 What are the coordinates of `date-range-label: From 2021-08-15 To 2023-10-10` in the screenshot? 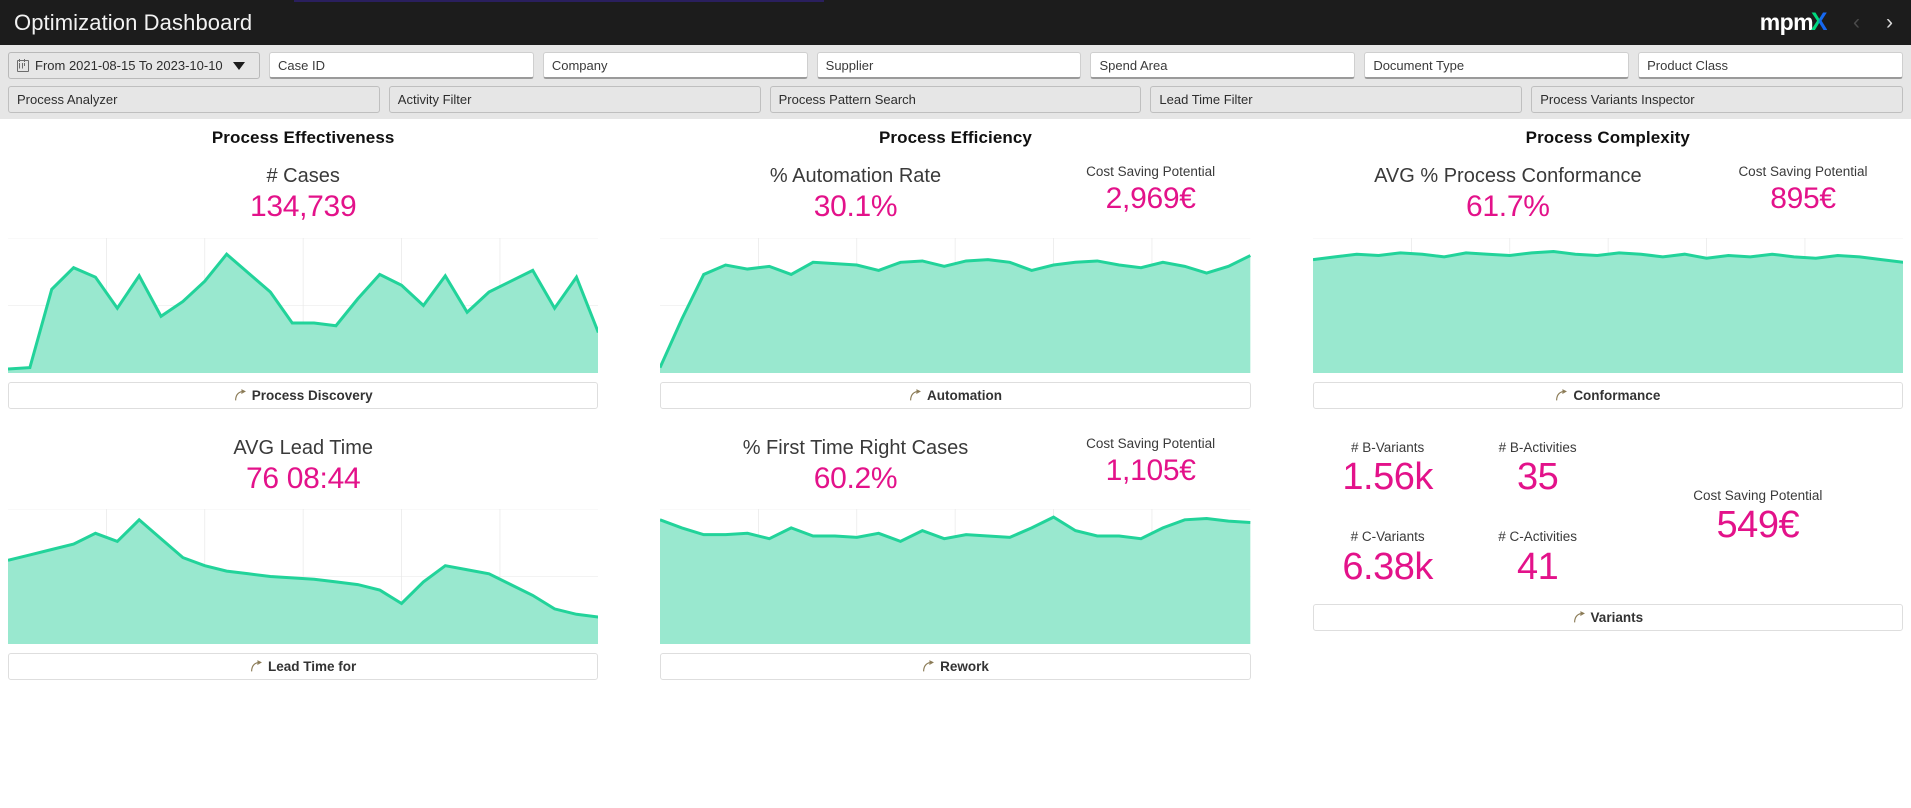 It's located at (129, 65).